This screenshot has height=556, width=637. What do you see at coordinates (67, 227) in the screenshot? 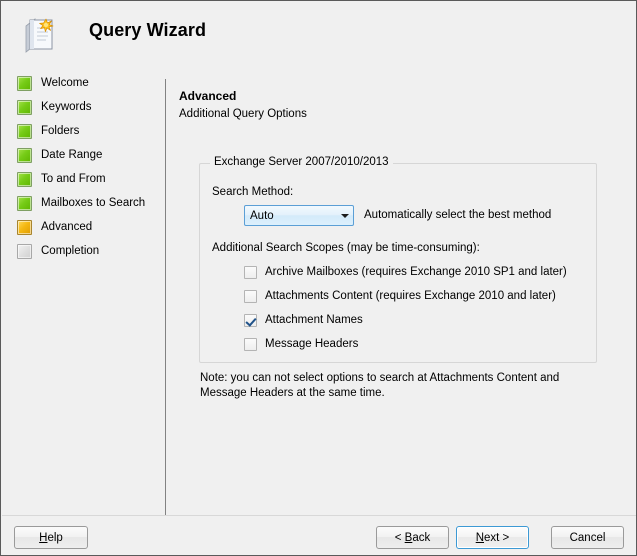
I see `sidebar-item-label: Advanced` at bounding box center [67, 227].